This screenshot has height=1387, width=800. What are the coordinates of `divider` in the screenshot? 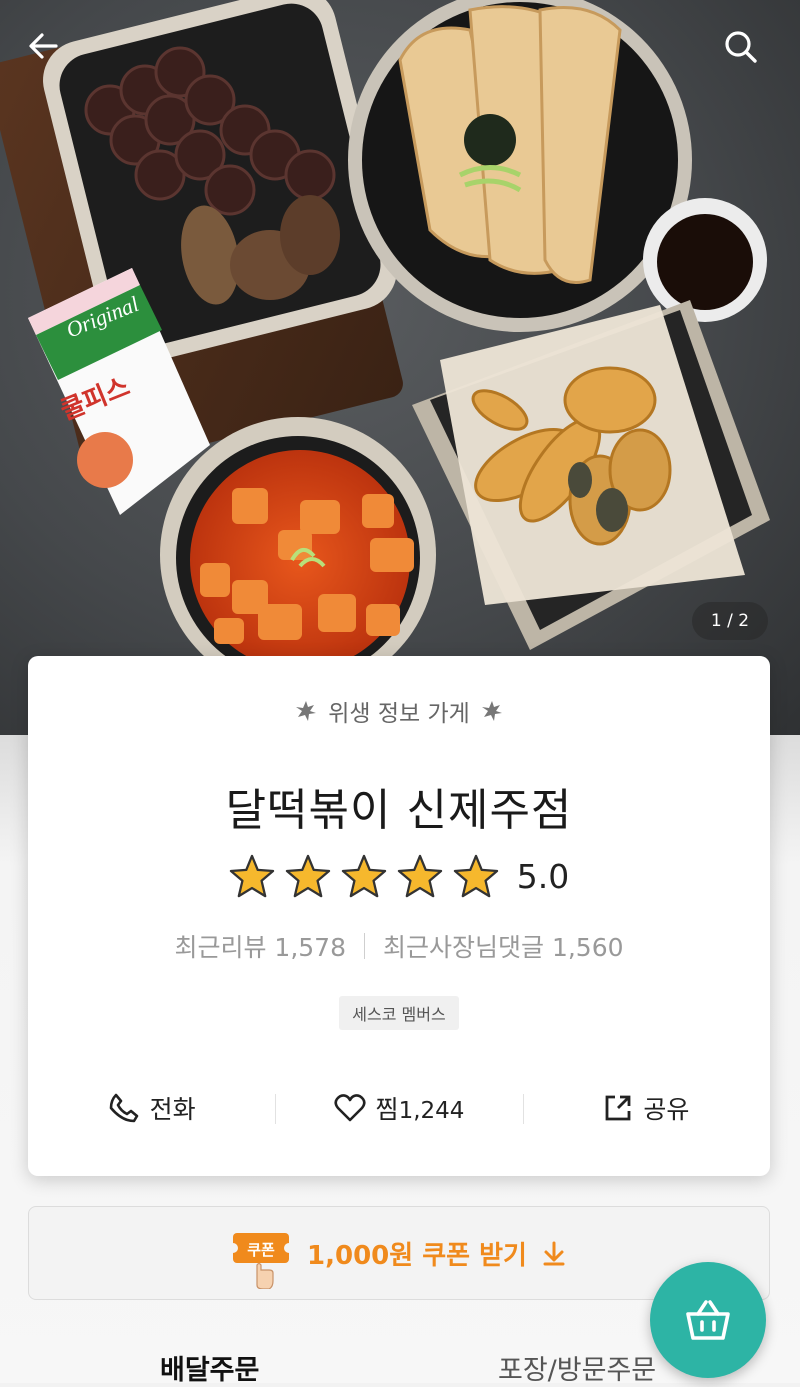 It's located at (364, 946).